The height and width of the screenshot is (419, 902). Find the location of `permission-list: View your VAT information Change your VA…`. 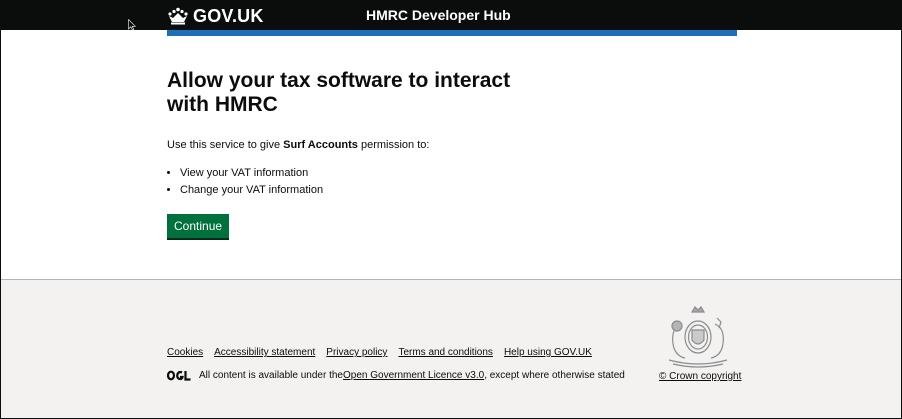

permission-list: View your VAT information Change your VA… is located at coordinates (245, 182).